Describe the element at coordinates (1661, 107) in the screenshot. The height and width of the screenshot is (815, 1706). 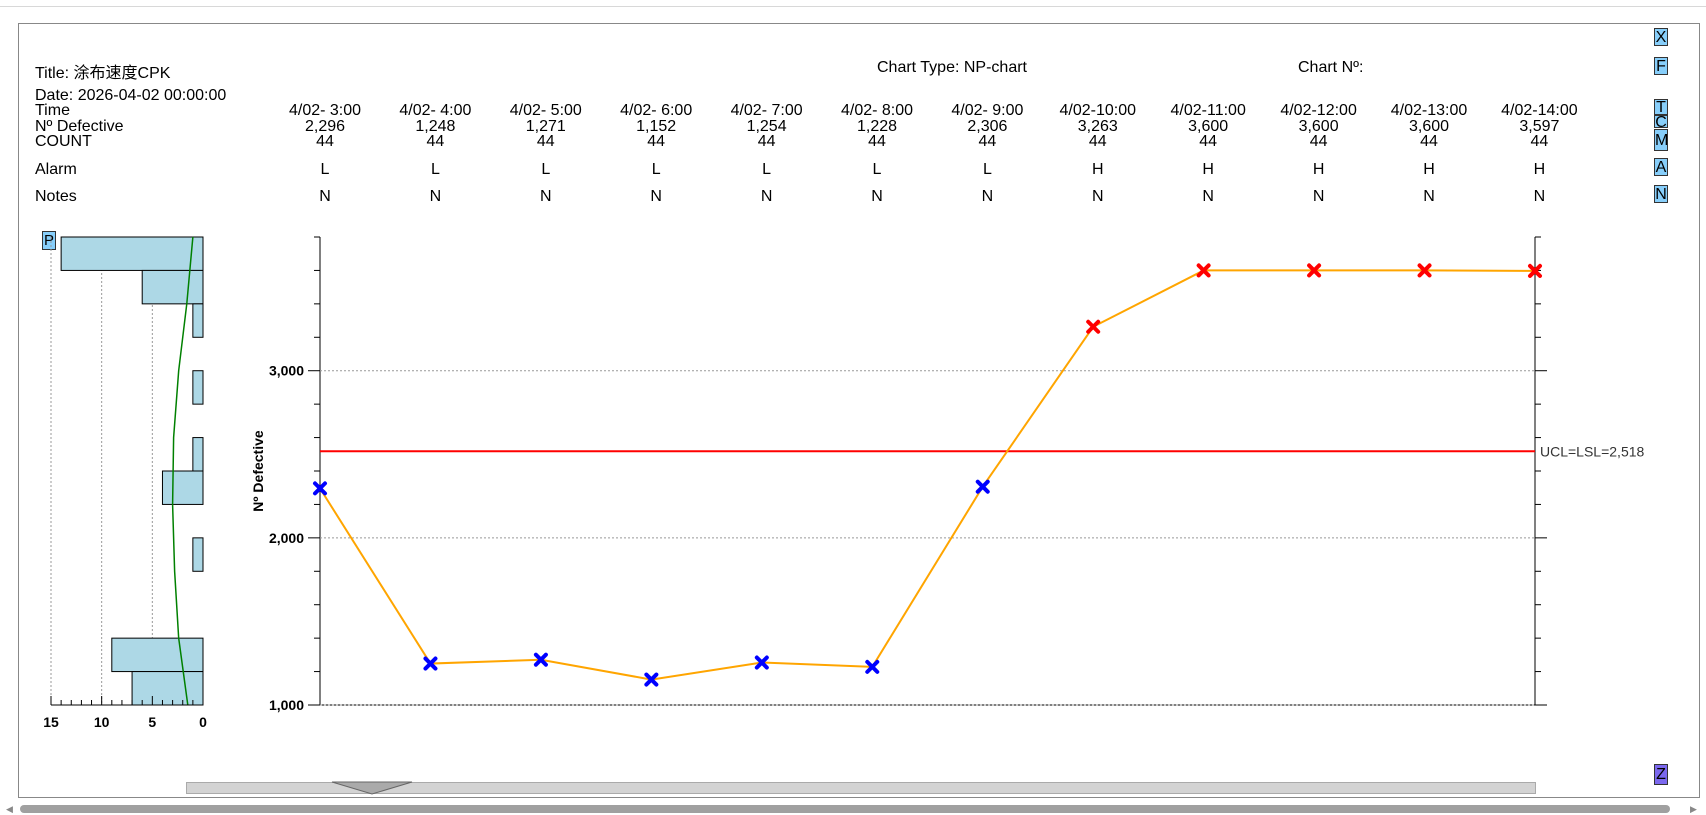
I see `t-button: T` at that location.